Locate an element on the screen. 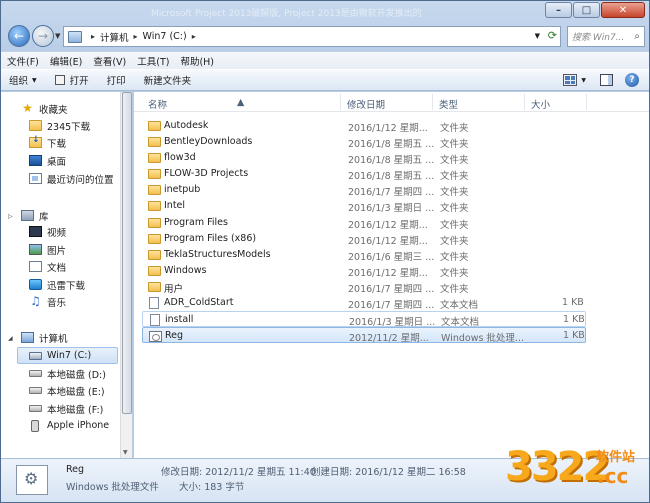 Image resolution: width=650 pixels, height=503 pixels. table-row: inetpub 2016/1/7 星期四 ... 文件夹 is located at coordinates (364, 190).